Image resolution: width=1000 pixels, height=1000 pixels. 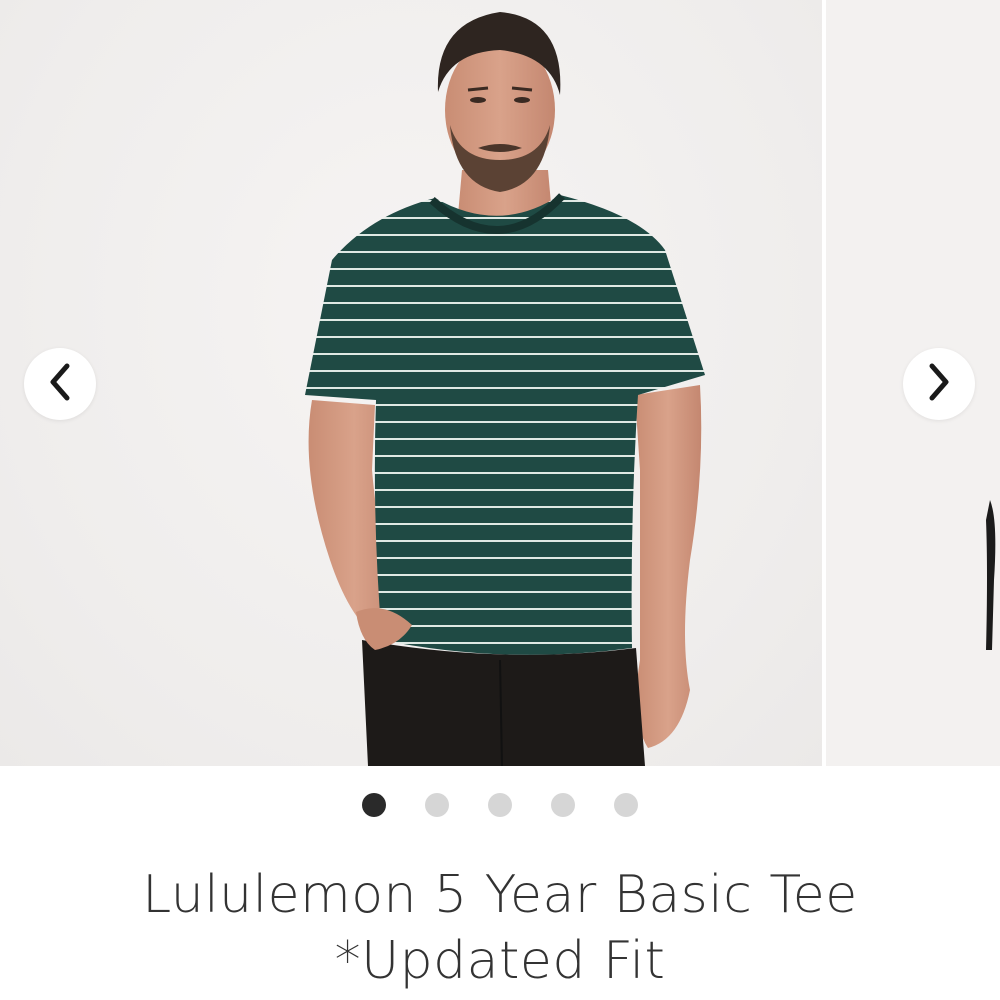 I want to click on previous-image-button, so click(x=60, y=384).